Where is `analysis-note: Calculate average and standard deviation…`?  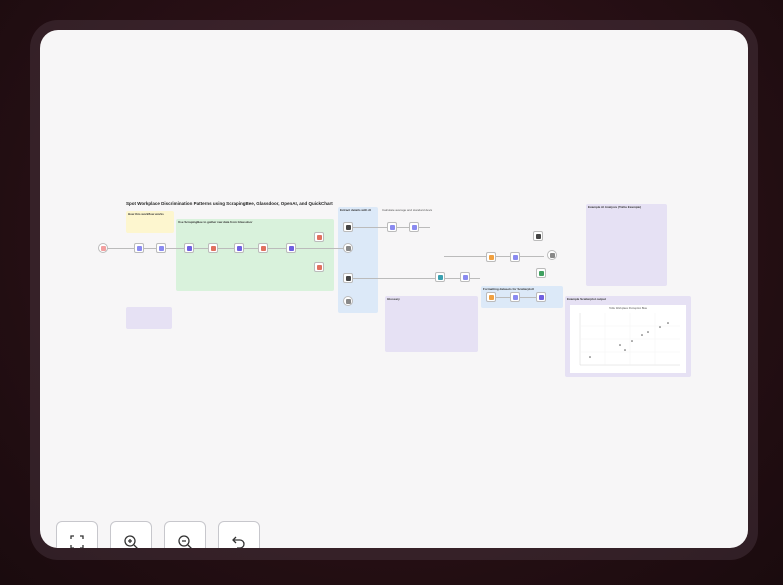 analysis-note: Calculate average and standard deviation… is located at coordinates (407, 210).